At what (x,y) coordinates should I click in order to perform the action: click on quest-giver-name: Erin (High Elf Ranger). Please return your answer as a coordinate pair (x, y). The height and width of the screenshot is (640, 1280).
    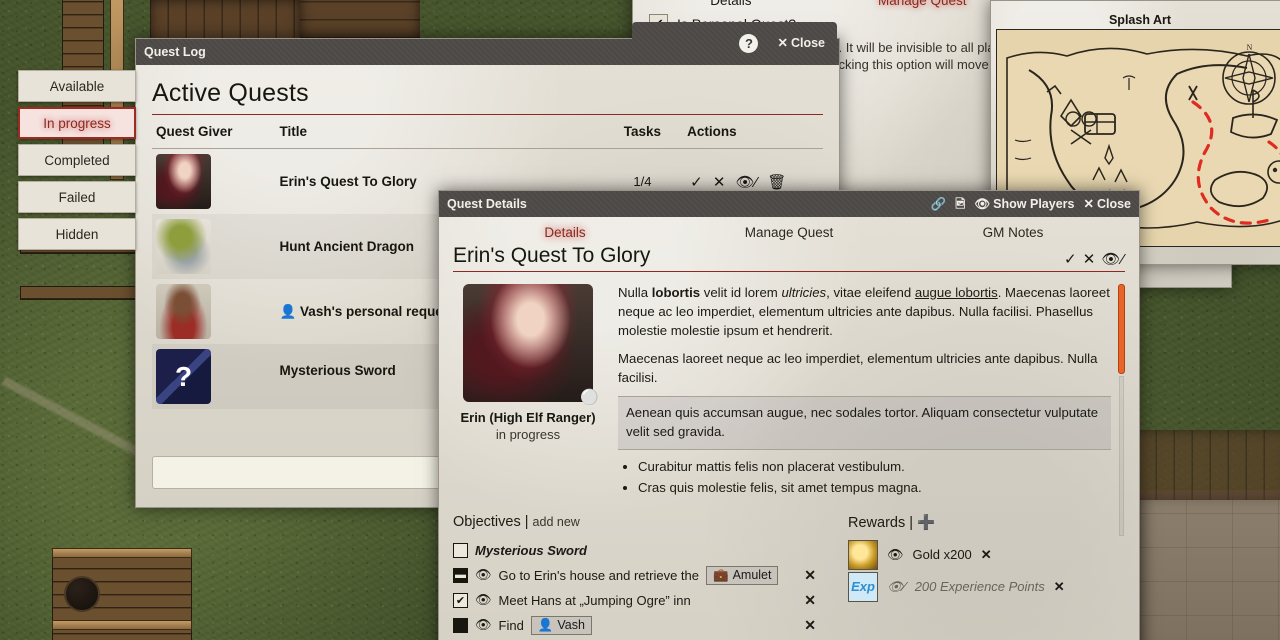
    Looking at the image, I should click on (528, 417).